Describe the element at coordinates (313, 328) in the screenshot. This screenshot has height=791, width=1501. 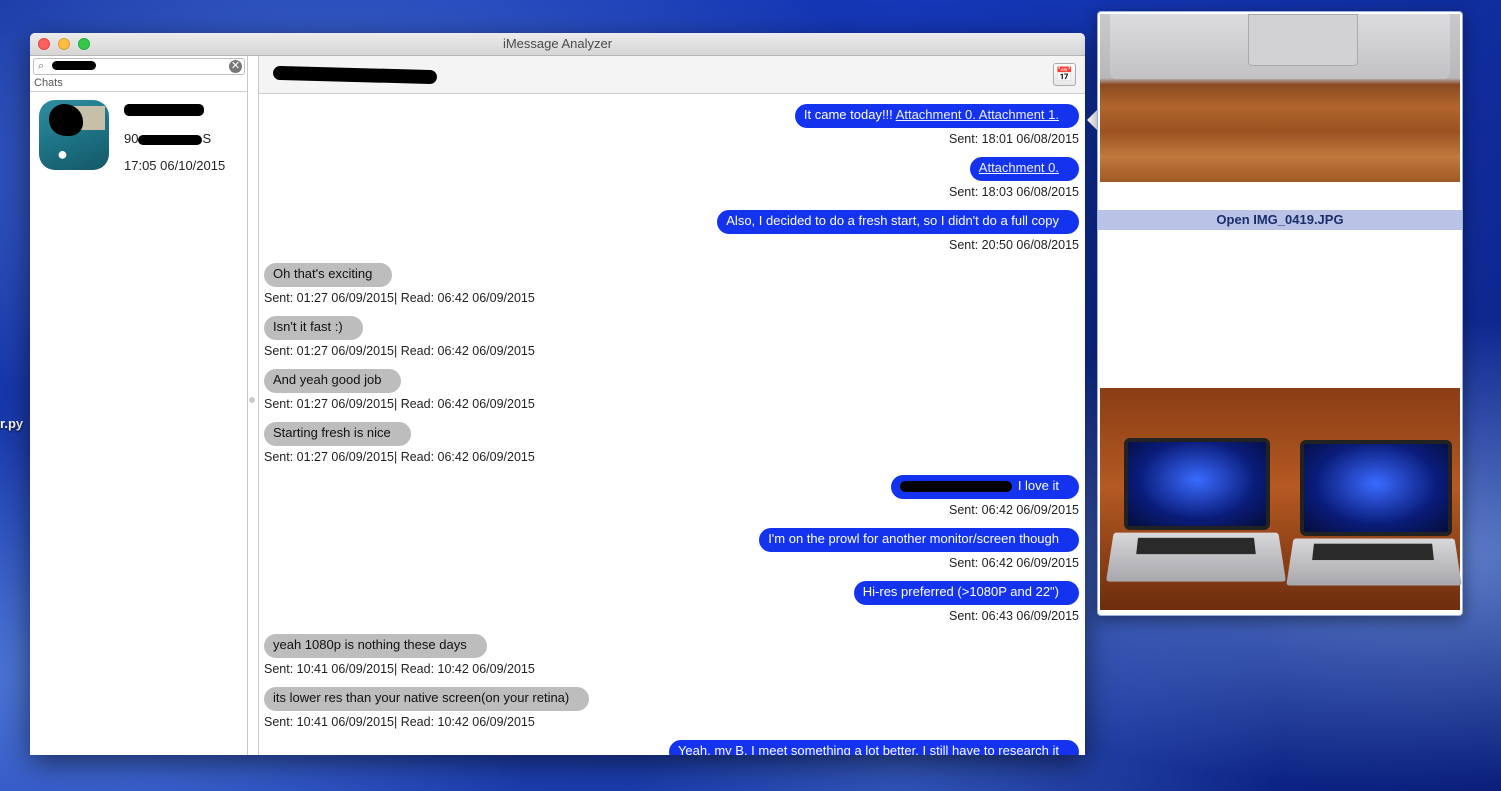
I see `message-bubble: Isn't it fast :)` at that location.